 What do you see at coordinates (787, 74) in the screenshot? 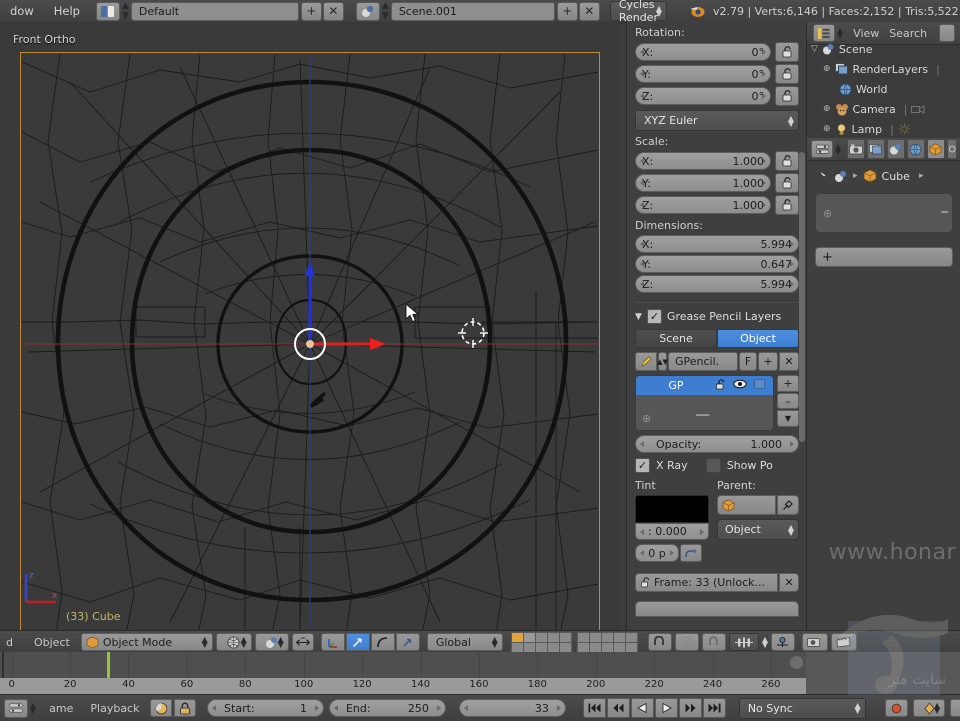
I see `lock-rotation-y-icon` at bounding box center [787, 74].